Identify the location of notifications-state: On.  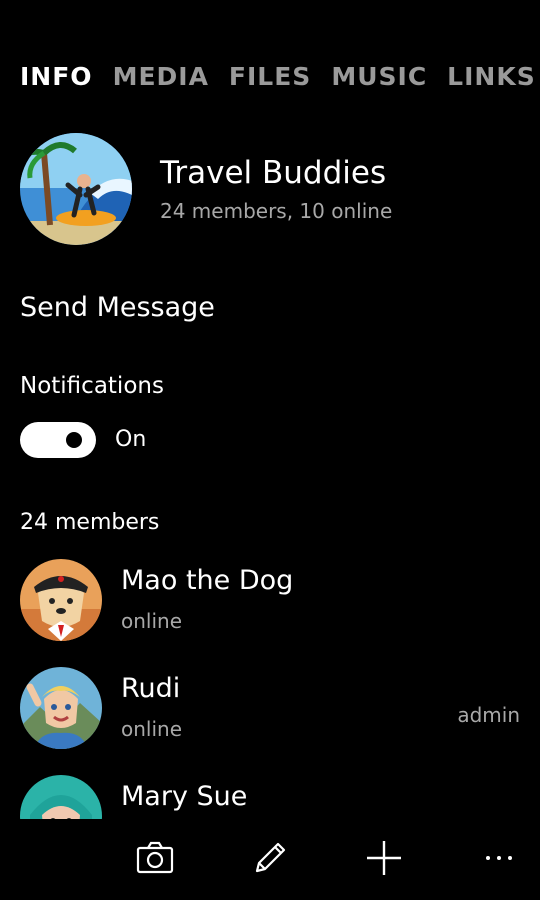
(131, 439).